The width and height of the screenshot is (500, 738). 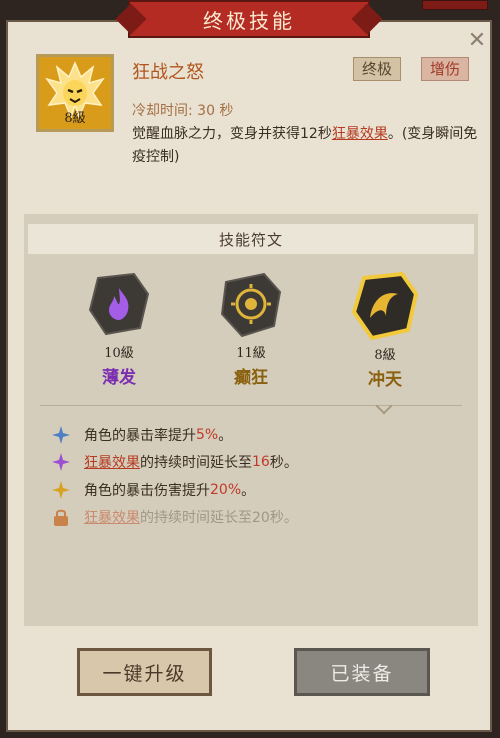 I want to click on tag-damage-boost: 增伤, so click(x=445, y=69).